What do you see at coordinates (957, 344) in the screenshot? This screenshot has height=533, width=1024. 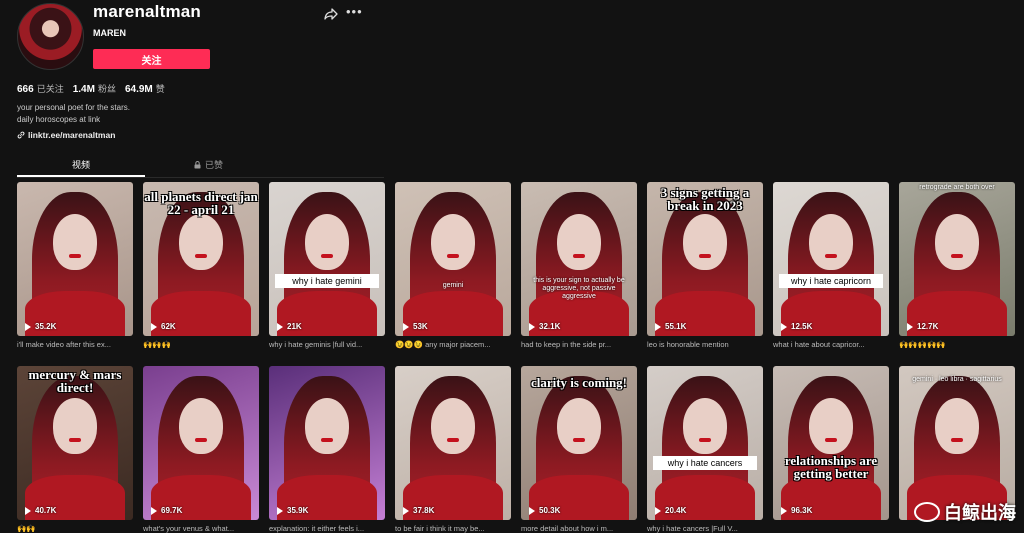 I see `video-caption: 🙌🙌🙌🙌🙌` at bounding box center [957, 344].